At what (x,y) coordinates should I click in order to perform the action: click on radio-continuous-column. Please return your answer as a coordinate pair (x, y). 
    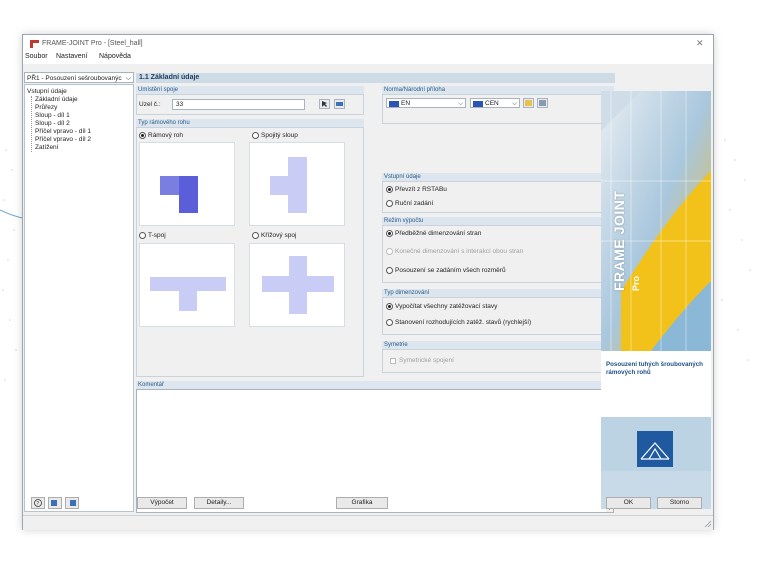
    Looking at the image, I should click on (255, 135).